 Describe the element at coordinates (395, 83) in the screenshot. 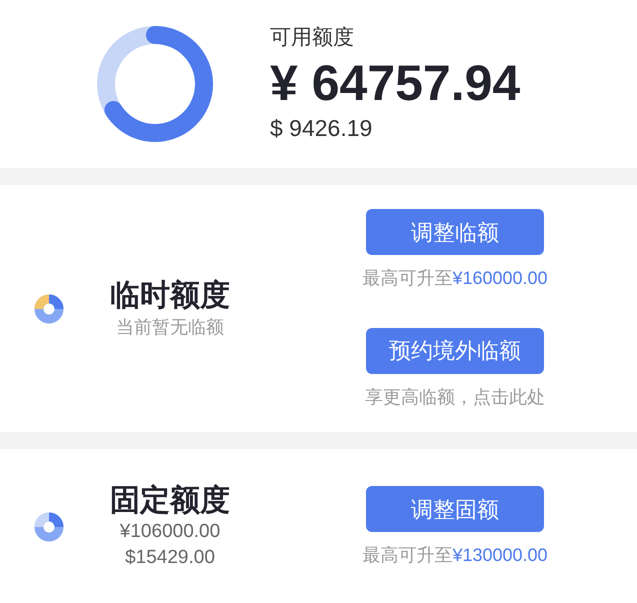

I see `available-amount: ¥ 64757.94` at that location.